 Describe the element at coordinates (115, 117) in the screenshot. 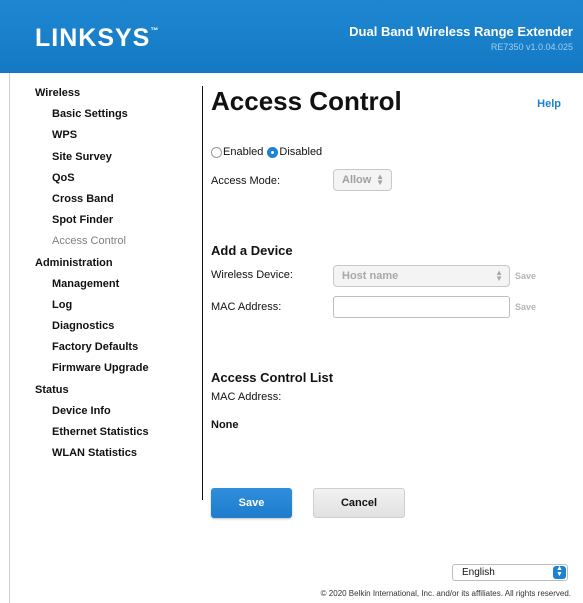

I see `nav-item-basic-settings: Basic Settings` at that location.